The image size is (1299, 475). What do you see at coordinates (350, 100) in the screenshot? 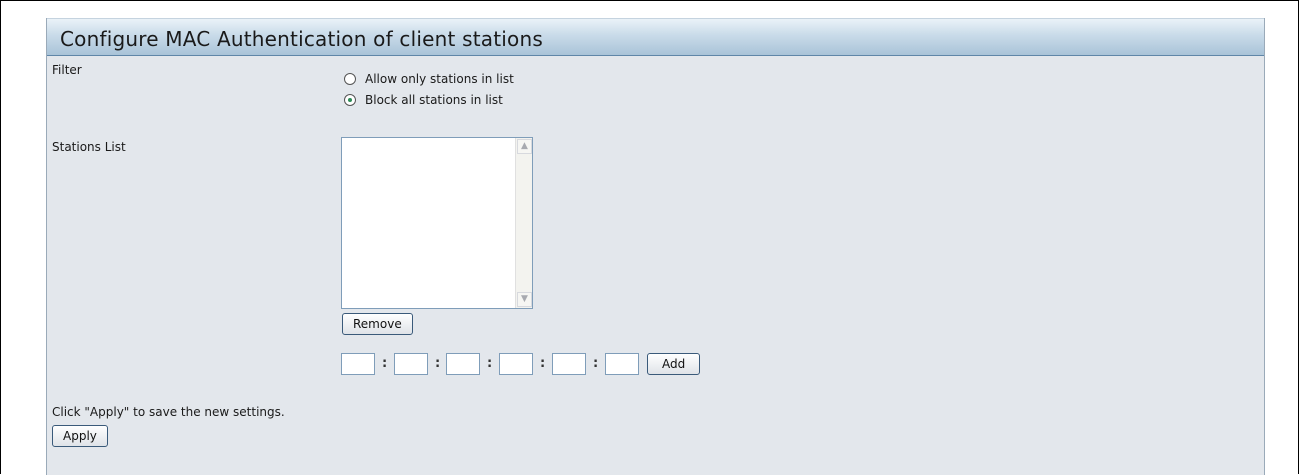
I see `radio-block` at bounding box center [350, 100].